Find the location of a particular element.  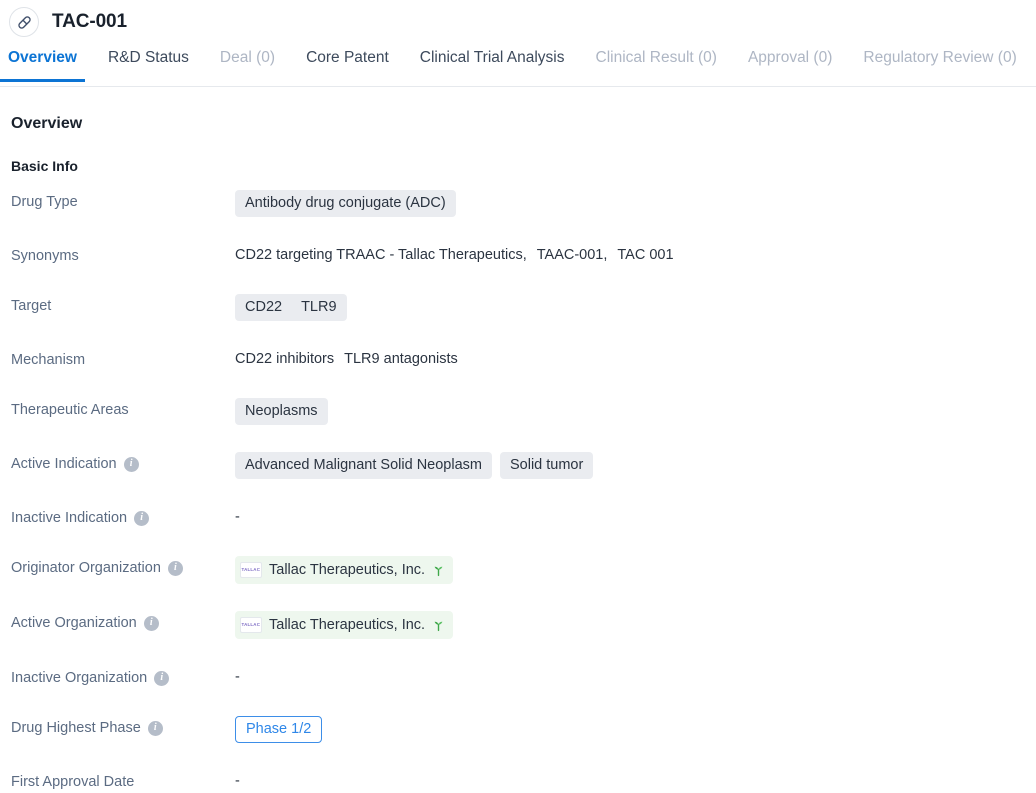

mechanism-item: CD22 inhibitors is located at coordinates (285, 359).